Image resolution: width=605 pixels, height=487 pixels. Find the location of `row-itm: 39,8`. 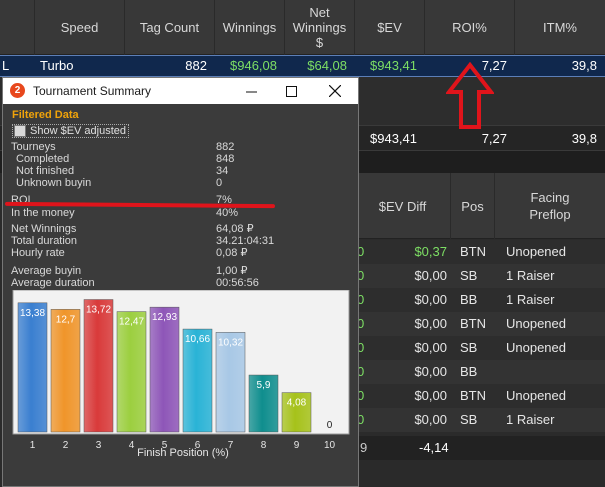

row-itm: 39,8 is located at coordinates (584, 65).